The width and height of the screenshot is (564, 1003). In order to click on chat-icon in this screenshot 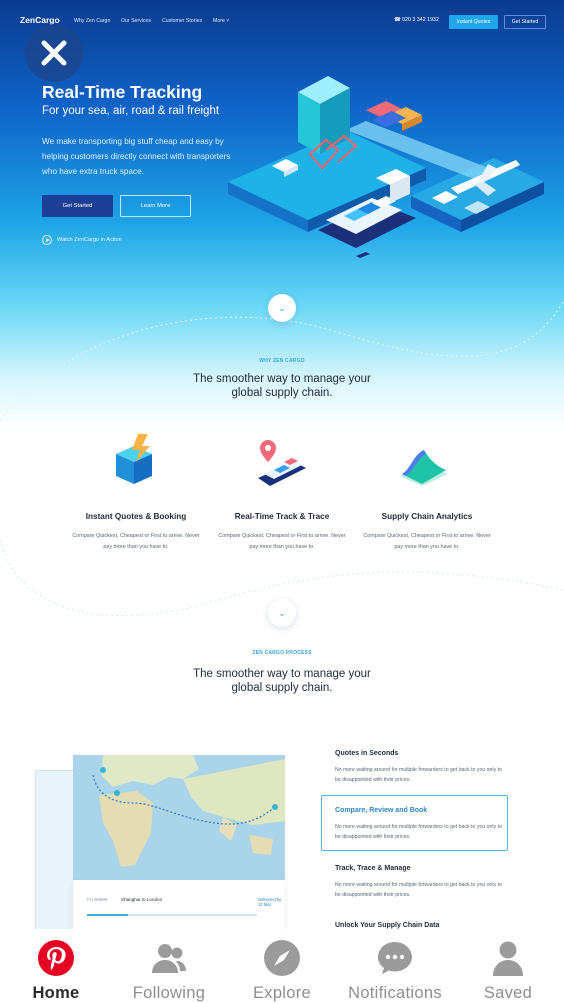, I will do `click(395, 958)`.